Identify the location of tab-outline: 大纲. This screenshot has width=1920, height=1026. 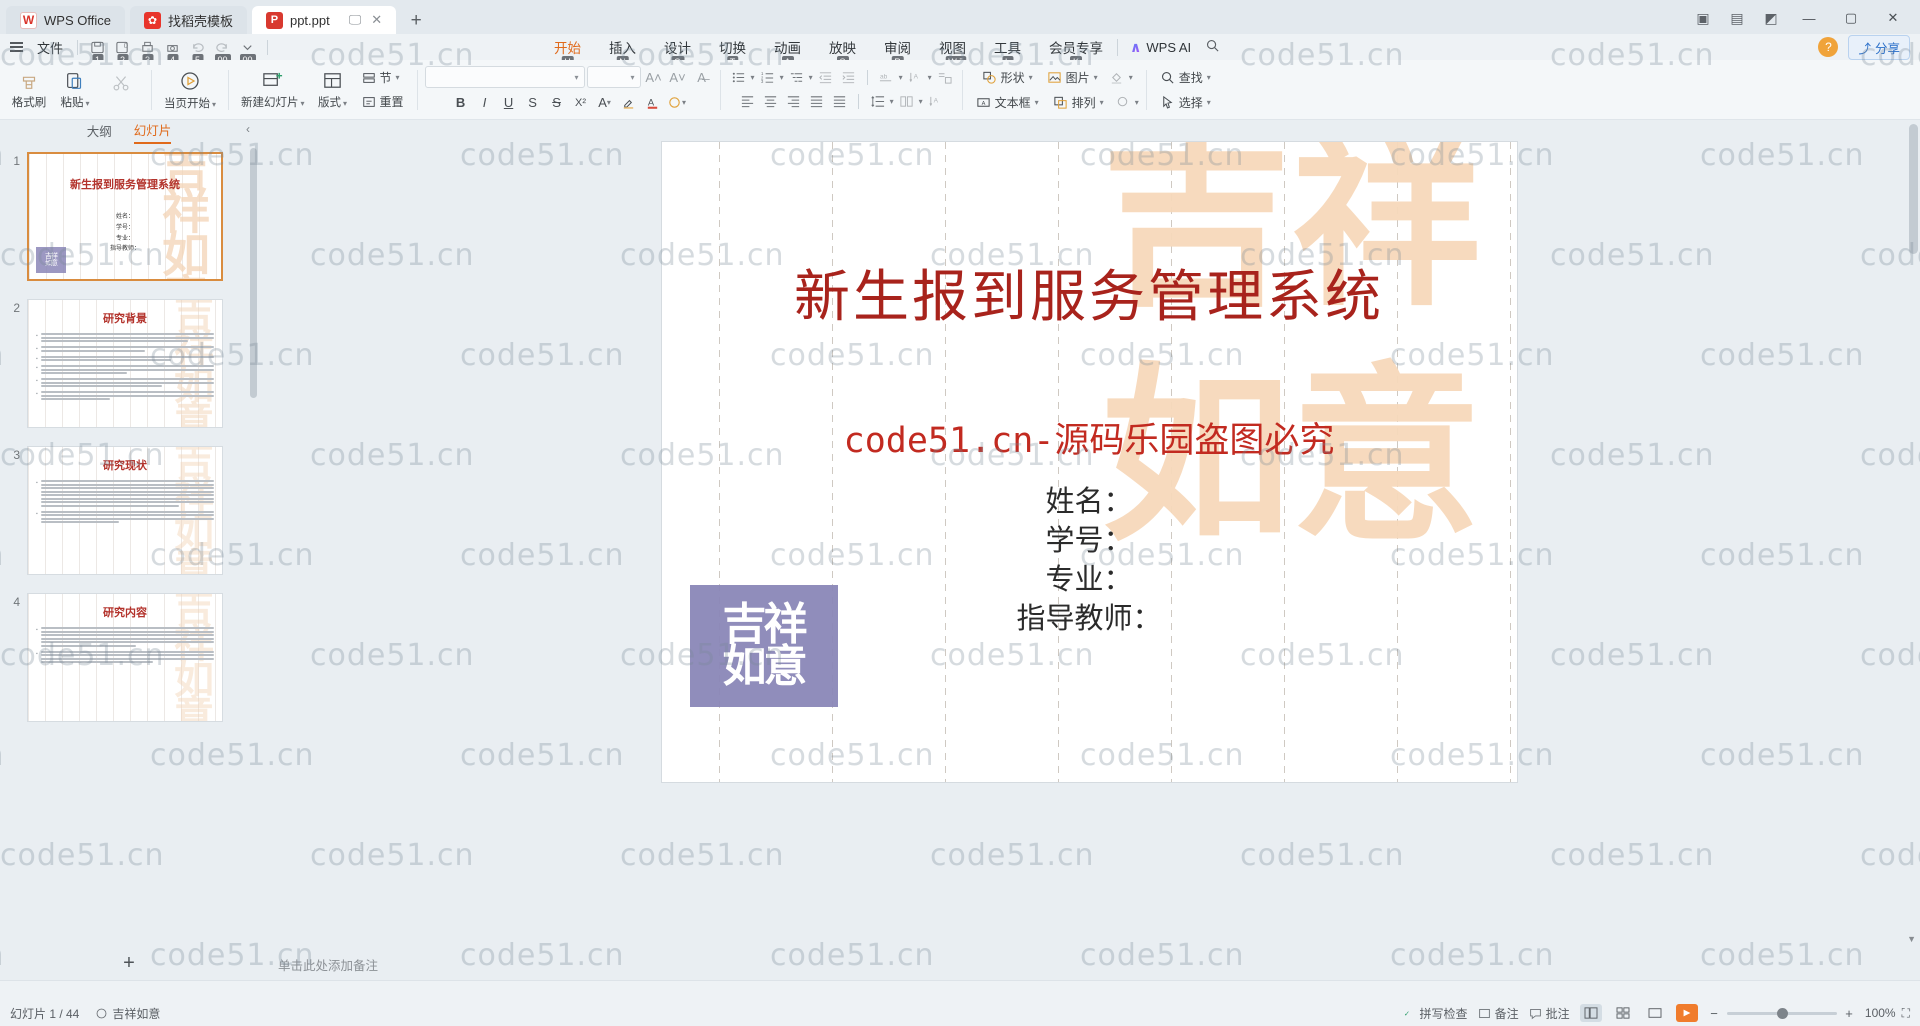
(99, 132).